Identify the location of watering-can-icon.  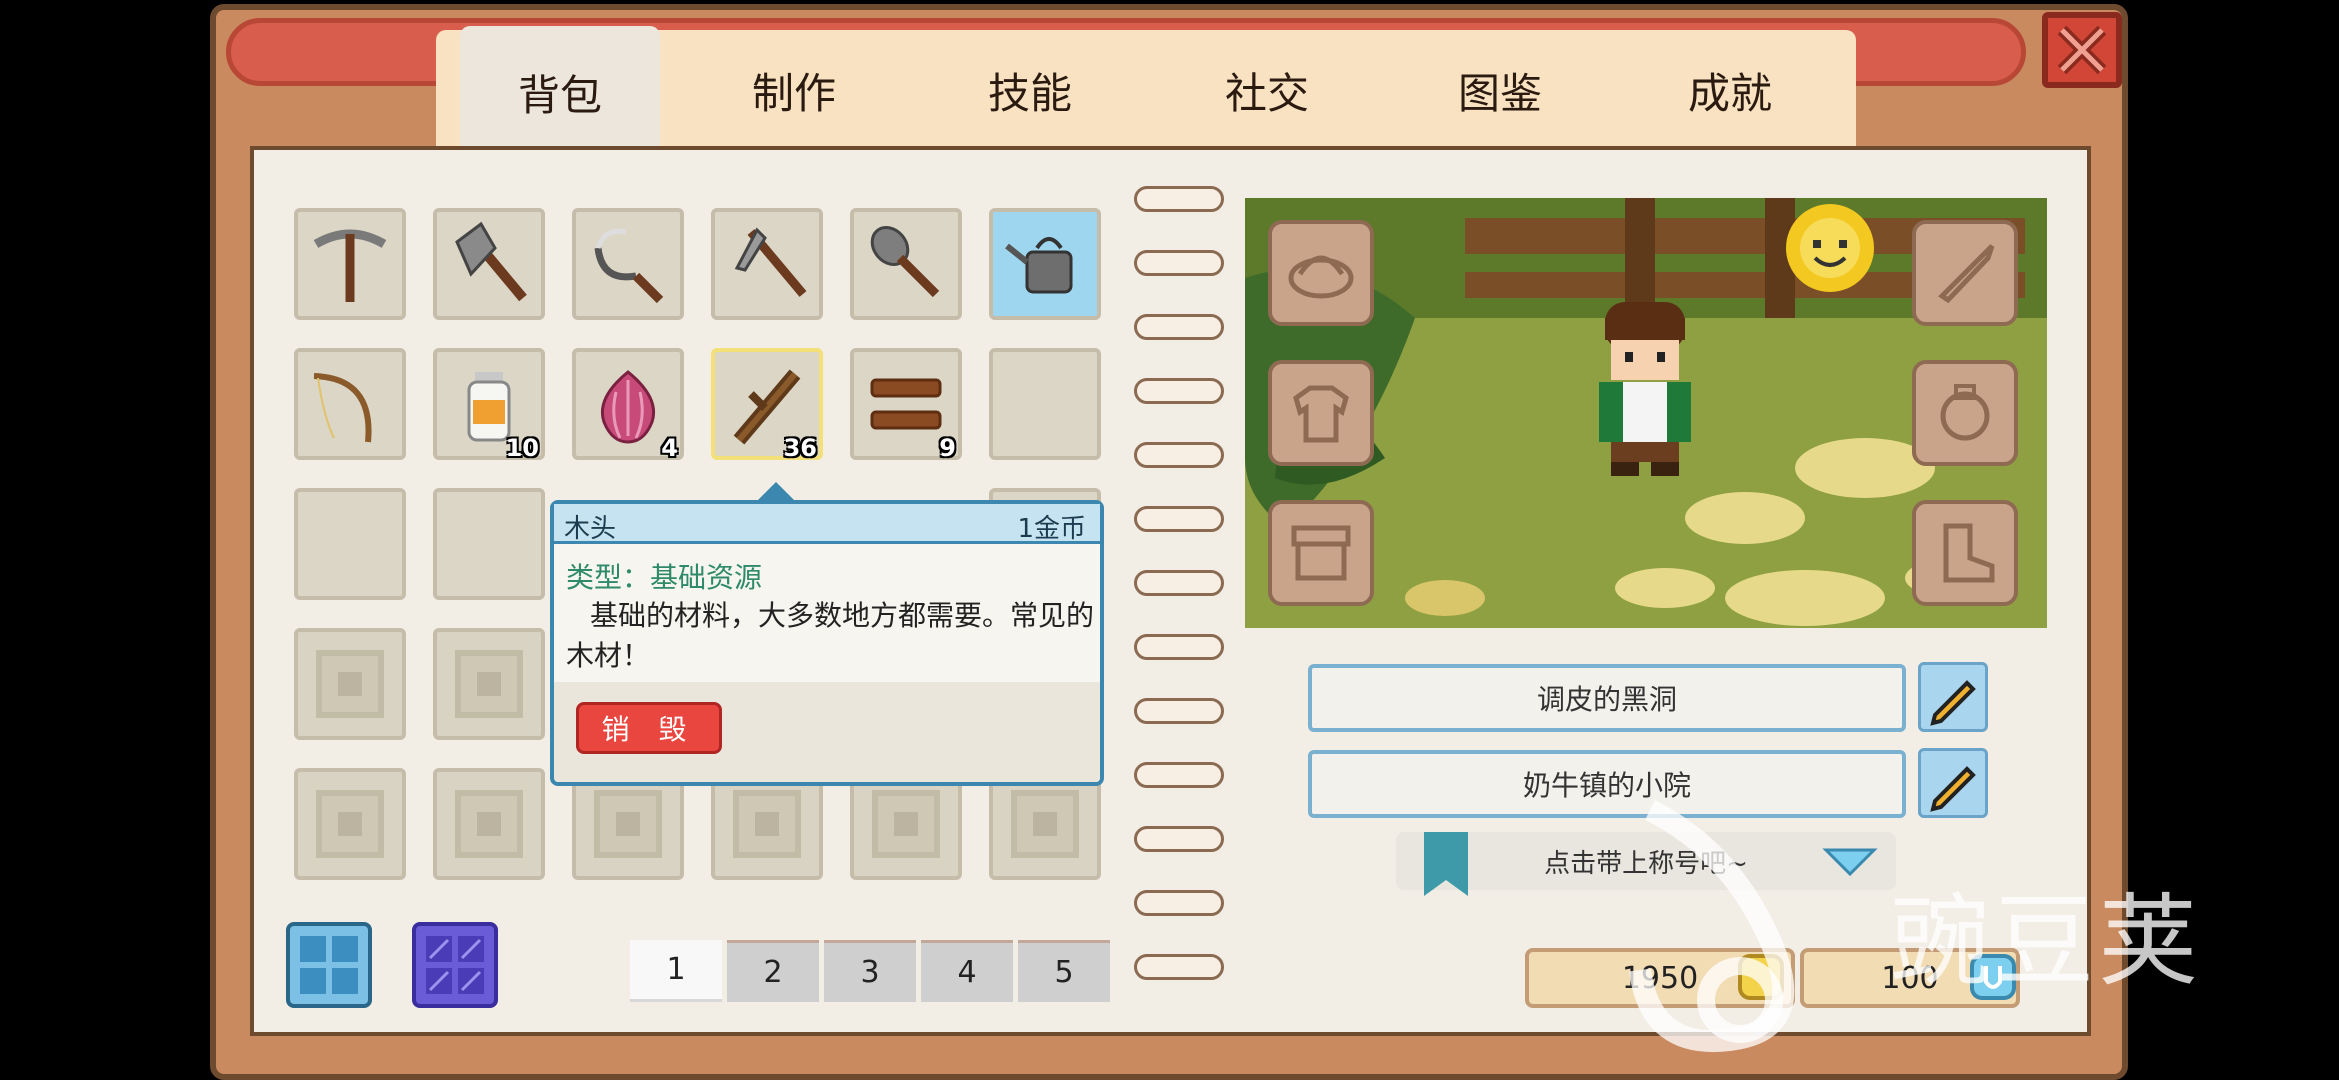
(1039, 265).